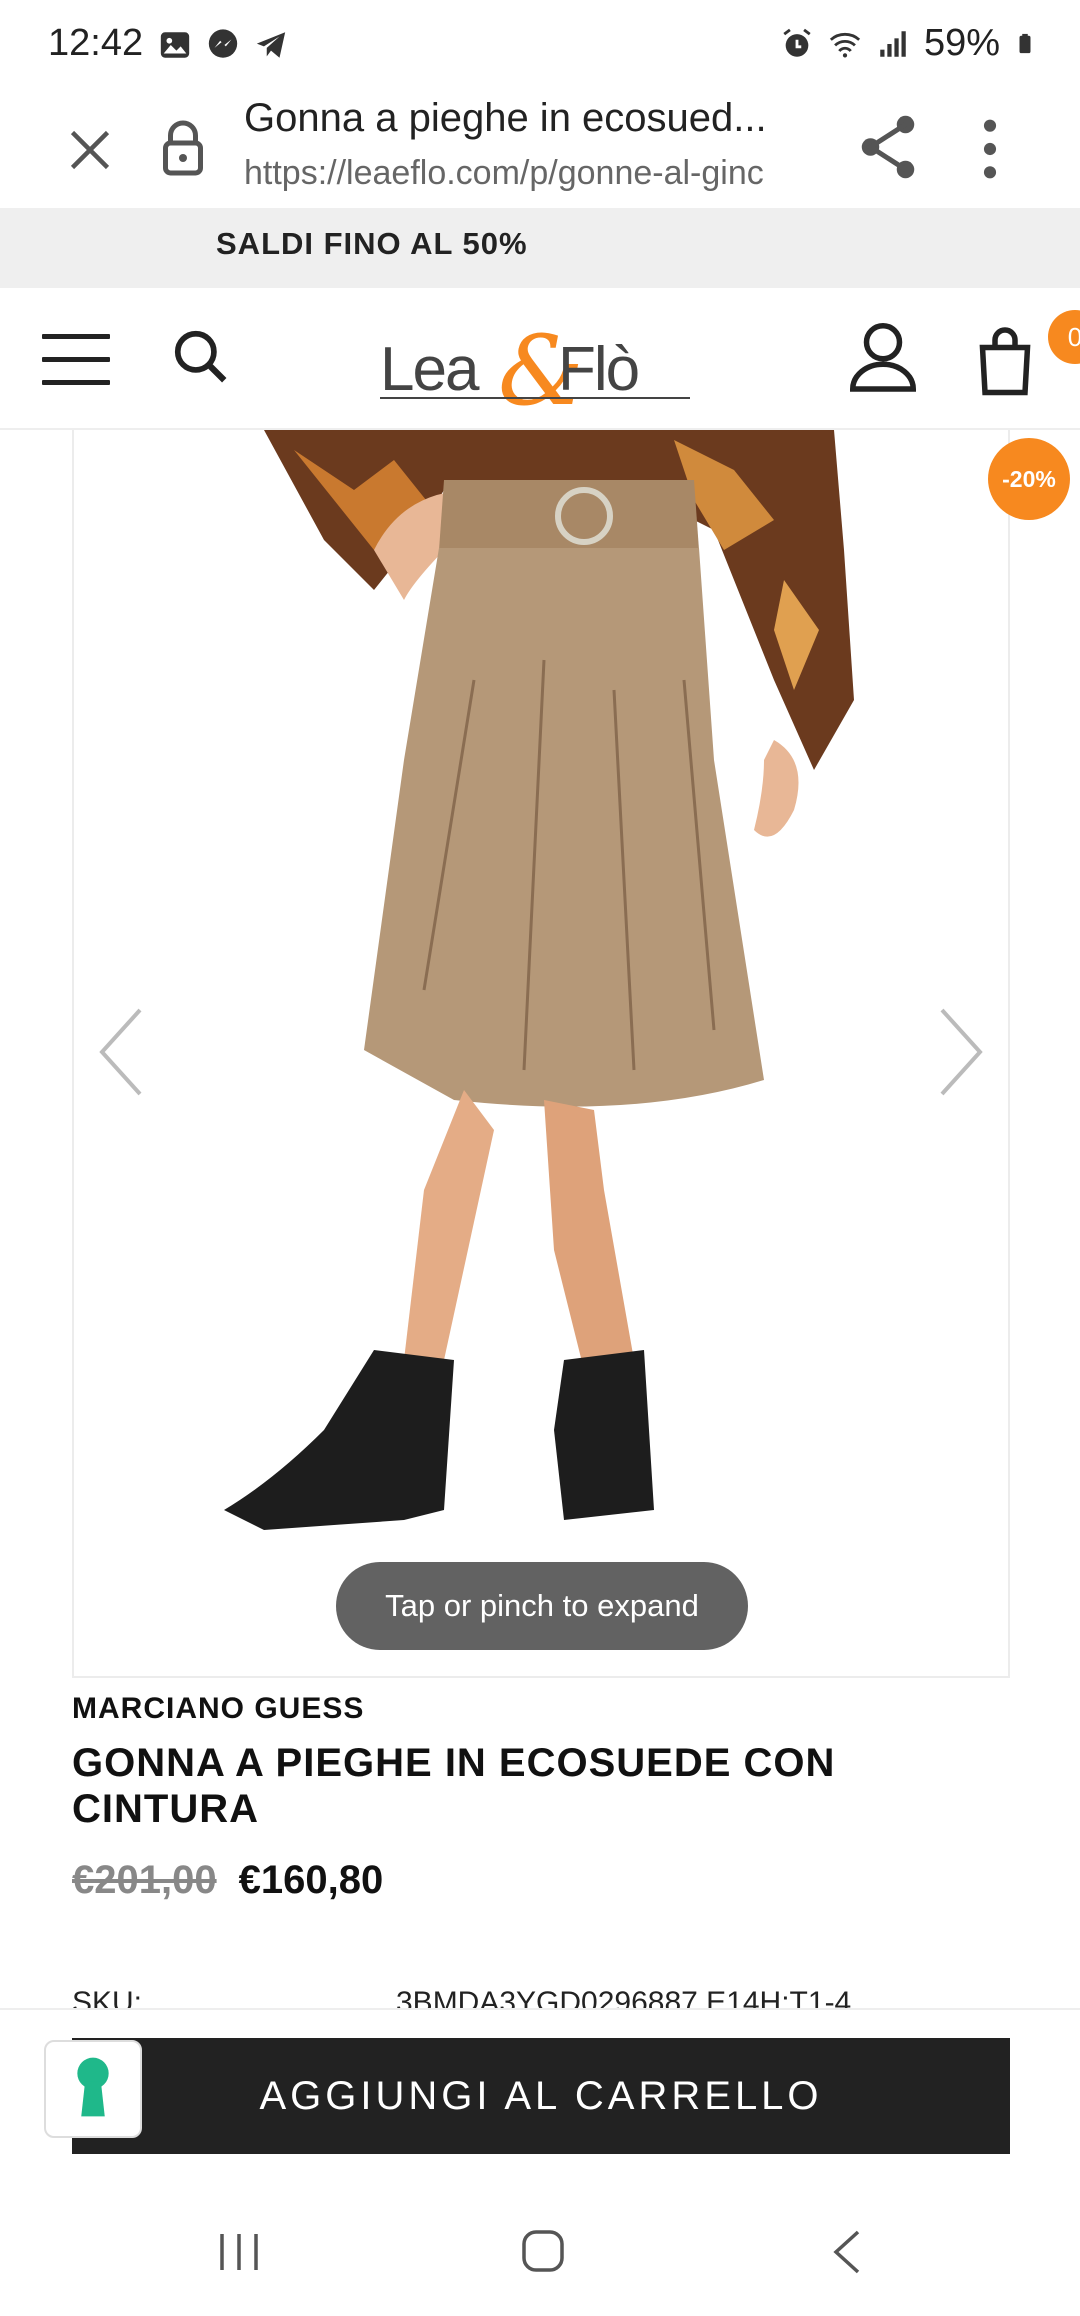  What do you see at coordinates (239, 2252) in the screenshot?
I see `recent-apps-icon` at bounding box center [239, 2252].